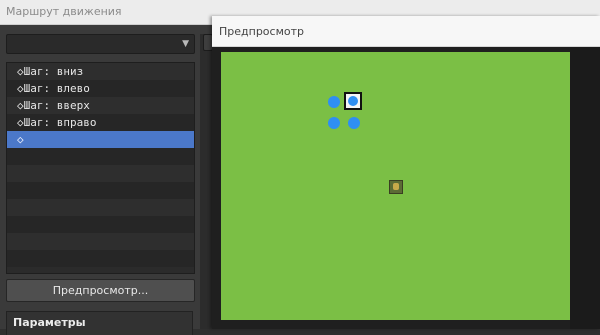  Describe the element at coordinates (353, 101) in the screenshot. I see `current-position-marker` at that location.